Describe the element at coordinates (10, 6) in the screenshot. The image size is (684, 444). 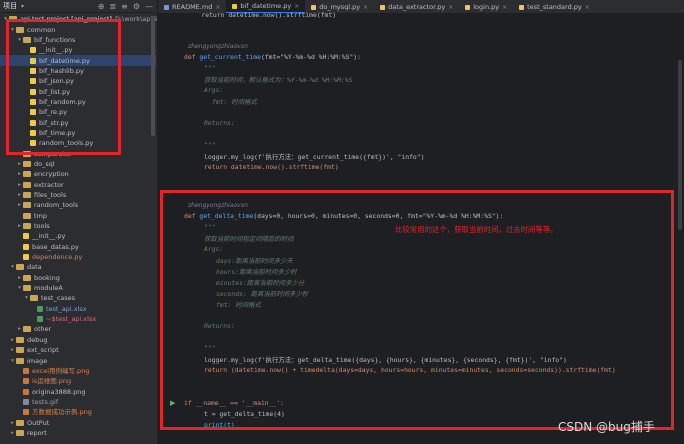
I see `project-panel-title: 项目` at that location.